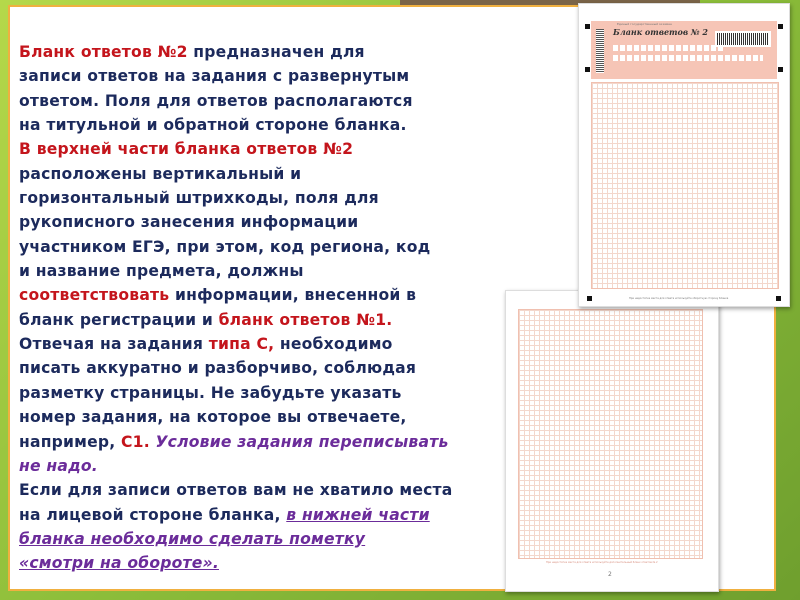 The image size is (800, 600). What do you see at coordinates (153, 514) in the screenshot?
I see `body-text: на лицевой стороне бланка,` at bounding box center [153, 514].